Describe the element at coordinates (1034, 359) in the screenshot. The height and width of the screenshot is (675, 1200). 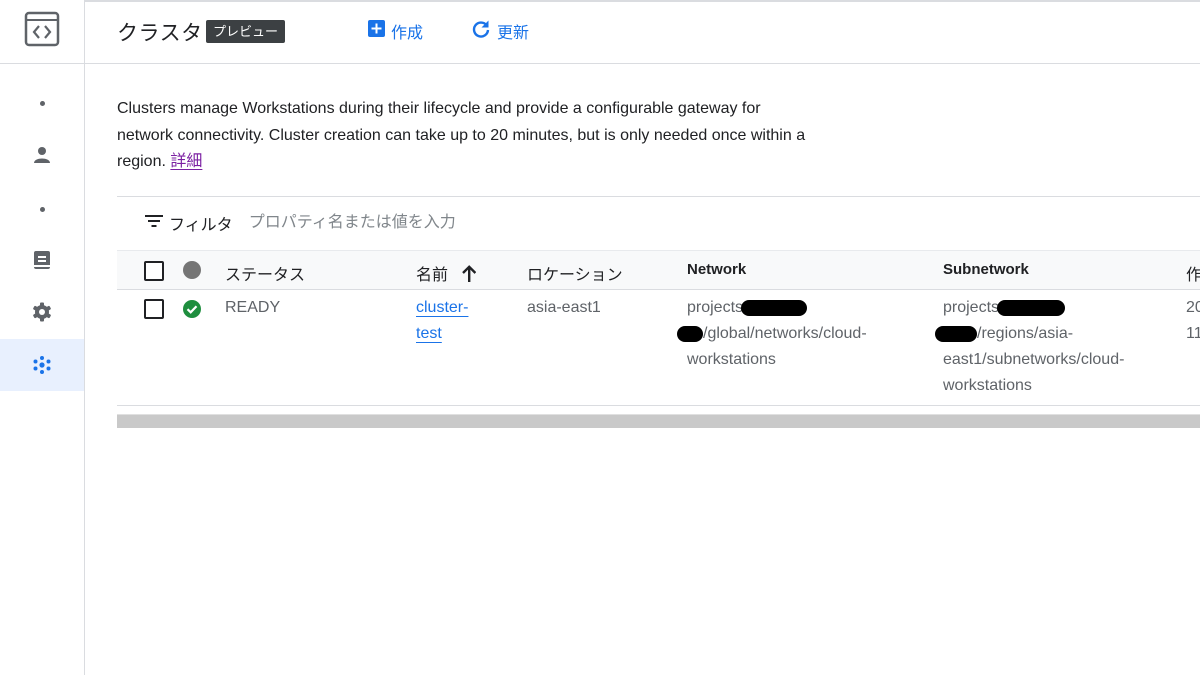
I see `subnetwork-line-3: east1/subnetworks/cloud-` at that location.